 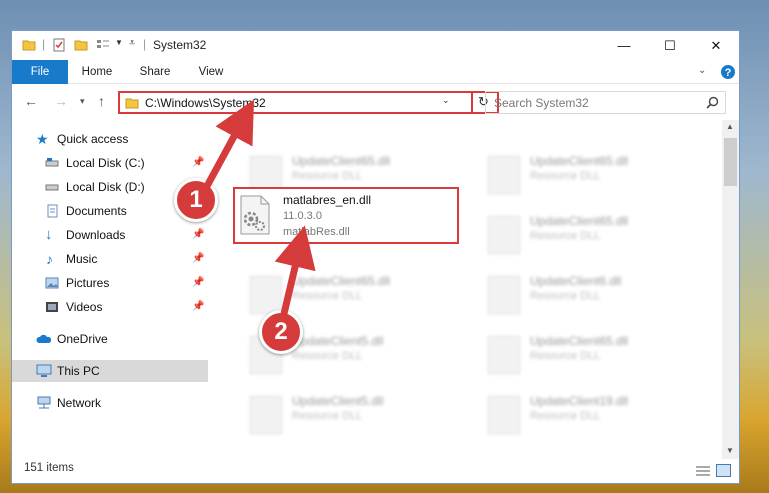 I want to click on sidebar-item-label: Pictures, so click(x=88, y=283).